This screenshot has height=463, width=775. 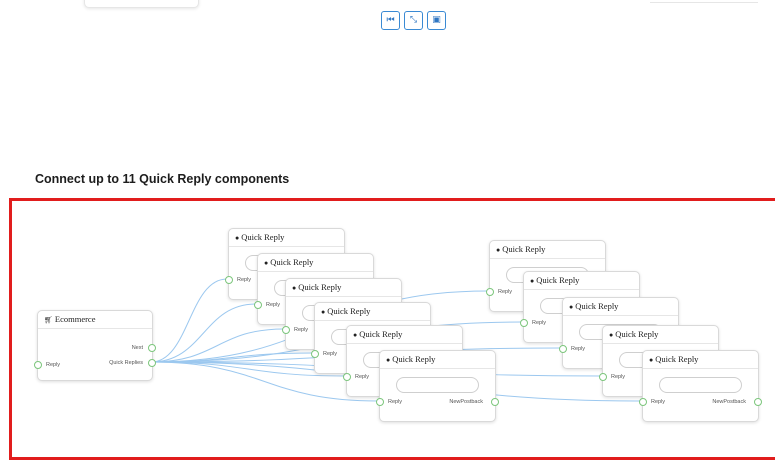 I want to click on fit-view-button: ⤡, so click(x=413, y=20).